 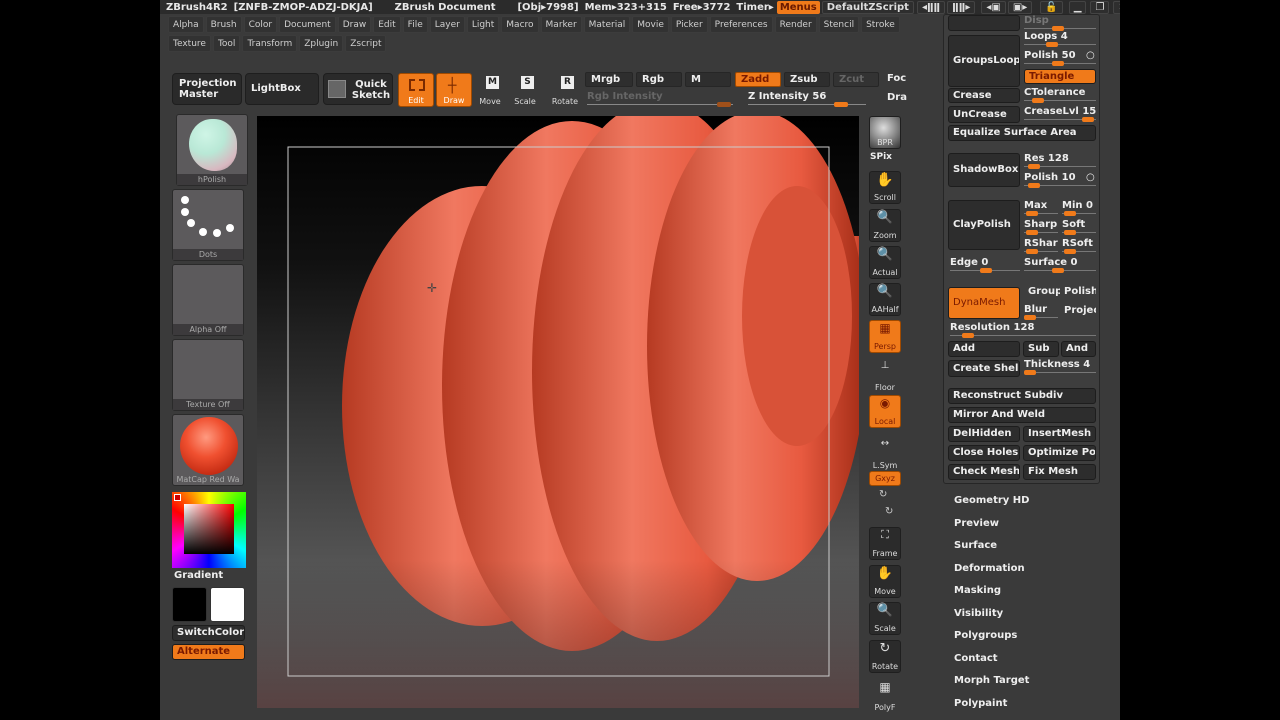 I want to click on ctolerance-slider: CTolerance, so click(x=1060, y=95).